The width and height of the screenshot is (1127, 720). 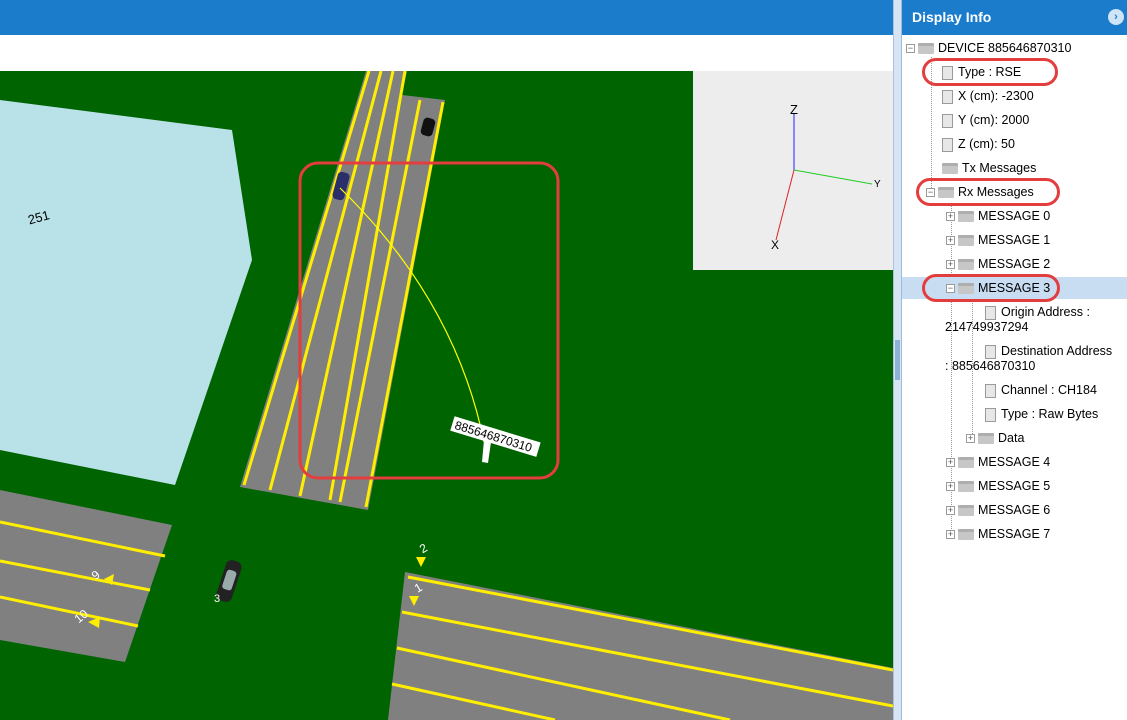 What do you see at coordinates (1014, 486) in the screenshot?
I see `message-label: MESSAGE 5` at bounding box center [1014, 486].